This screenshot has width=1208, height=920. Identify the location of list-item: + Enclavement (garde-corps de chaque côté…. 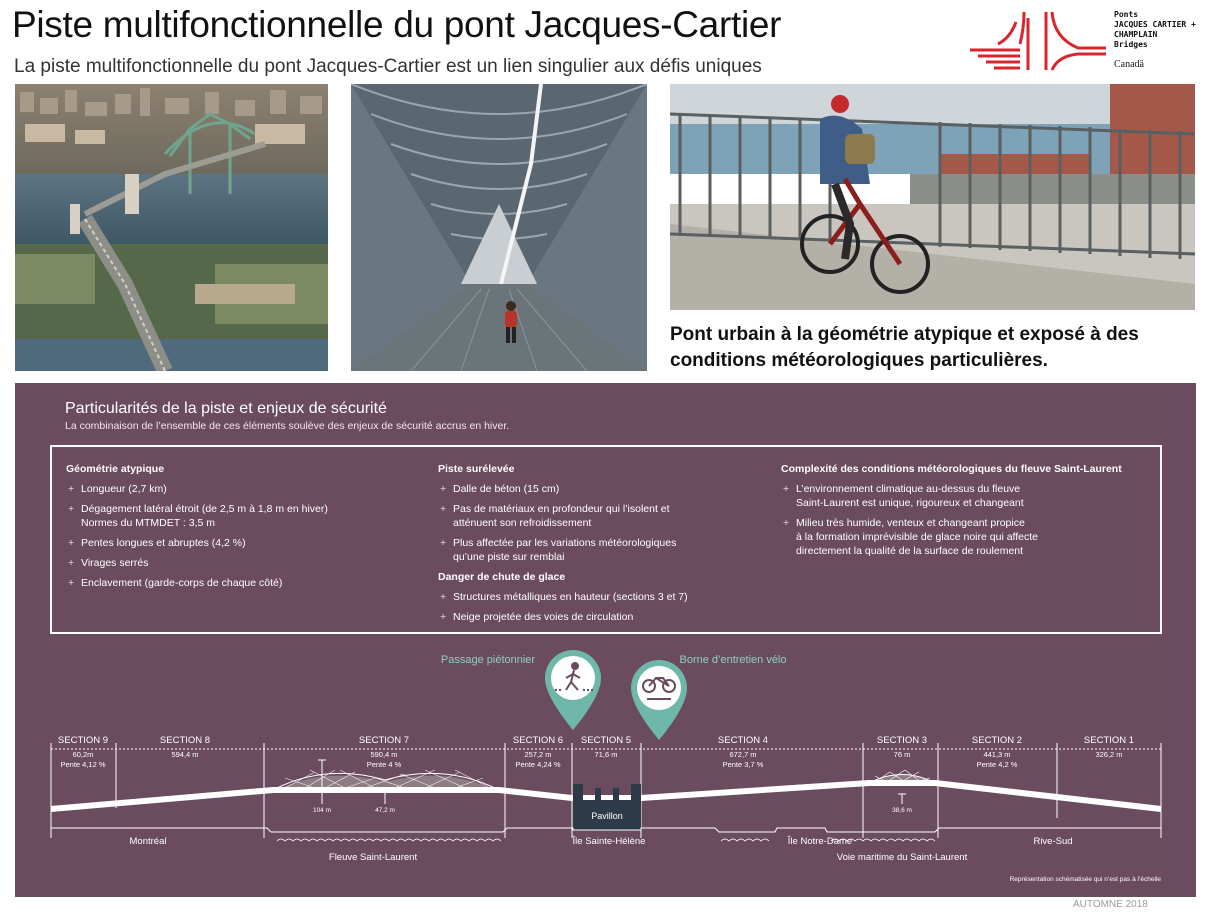
(175, 583).